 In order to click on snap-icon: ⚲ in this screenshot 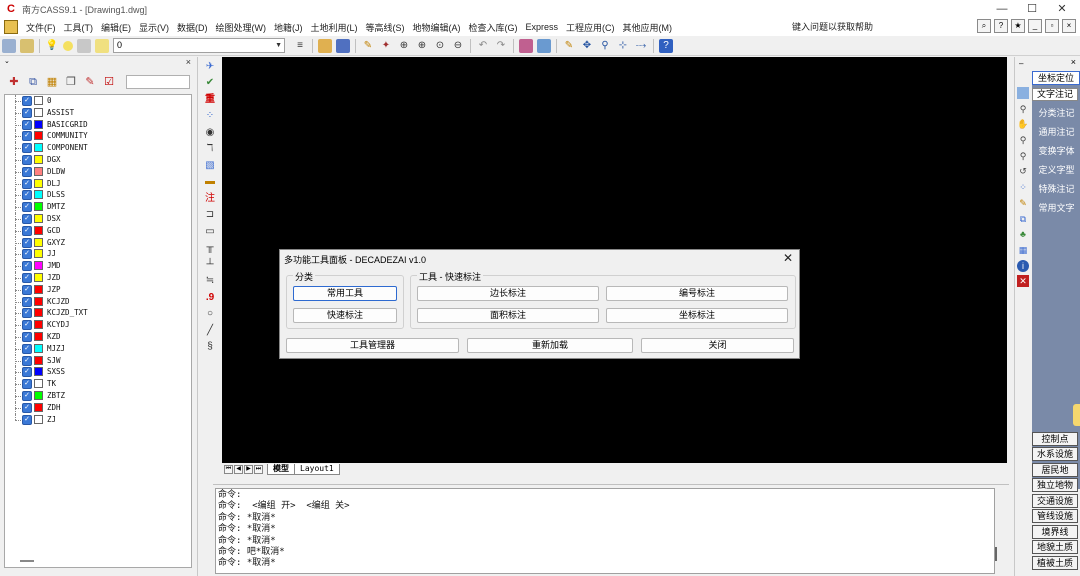, I will do `click(605, 46)`.